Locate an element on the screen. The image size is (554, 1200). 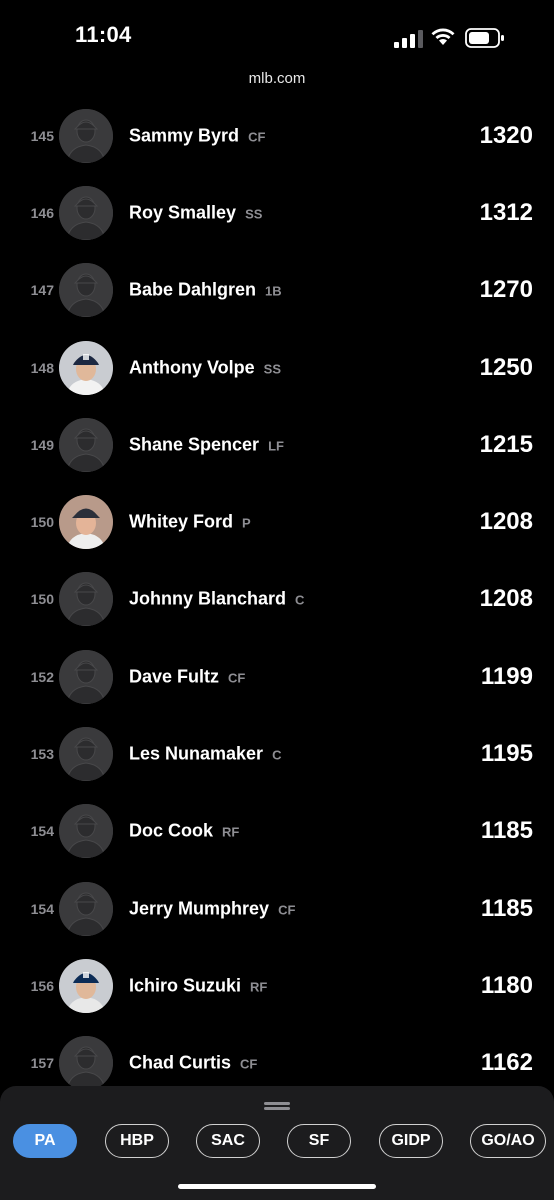
player-name: Chad Curtis is located at coordinates (180, 1063).